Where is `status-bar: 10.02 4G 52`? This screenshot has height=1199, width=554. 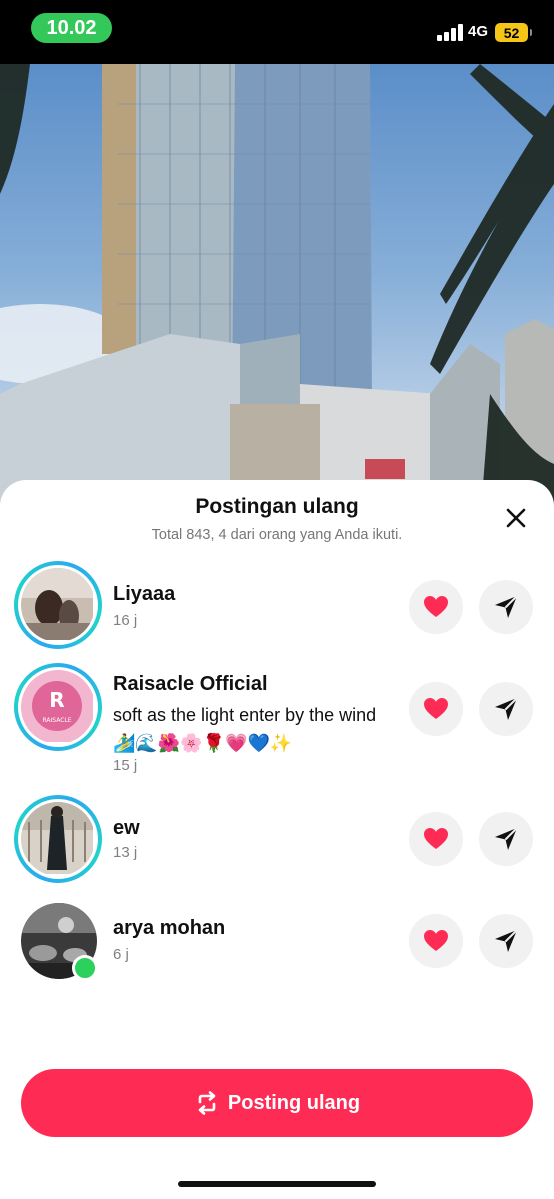
status-bar: 10.02 4G 52 is located at coordinates (277, 32).